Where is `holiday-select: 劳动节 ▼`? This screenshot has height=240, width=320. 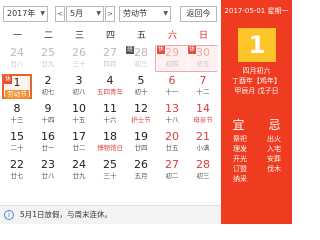
holiday-select: 劳动节 ▼ is located at coordinates (145, 14).